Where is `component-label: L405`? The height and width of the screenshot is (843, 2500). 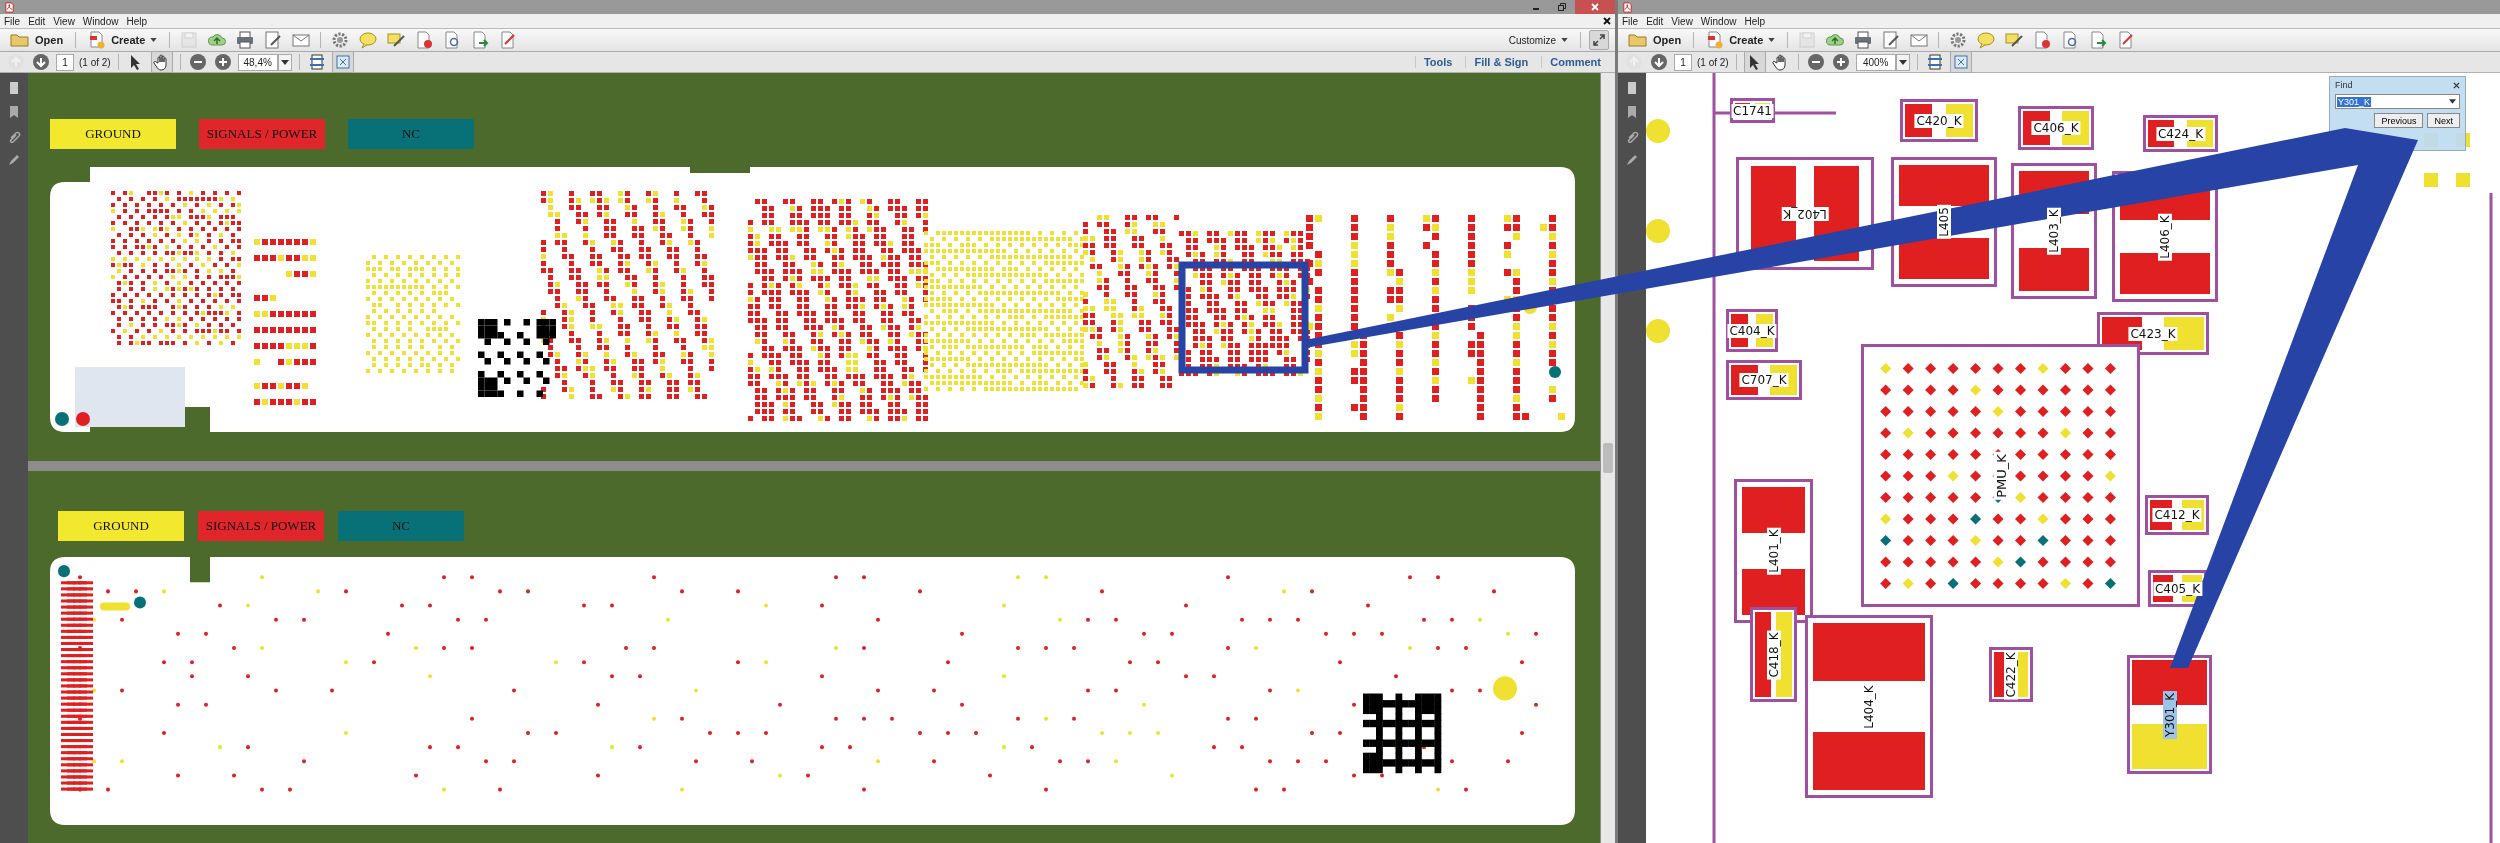 component-label: L405 is located at coordinates (1944, 222).